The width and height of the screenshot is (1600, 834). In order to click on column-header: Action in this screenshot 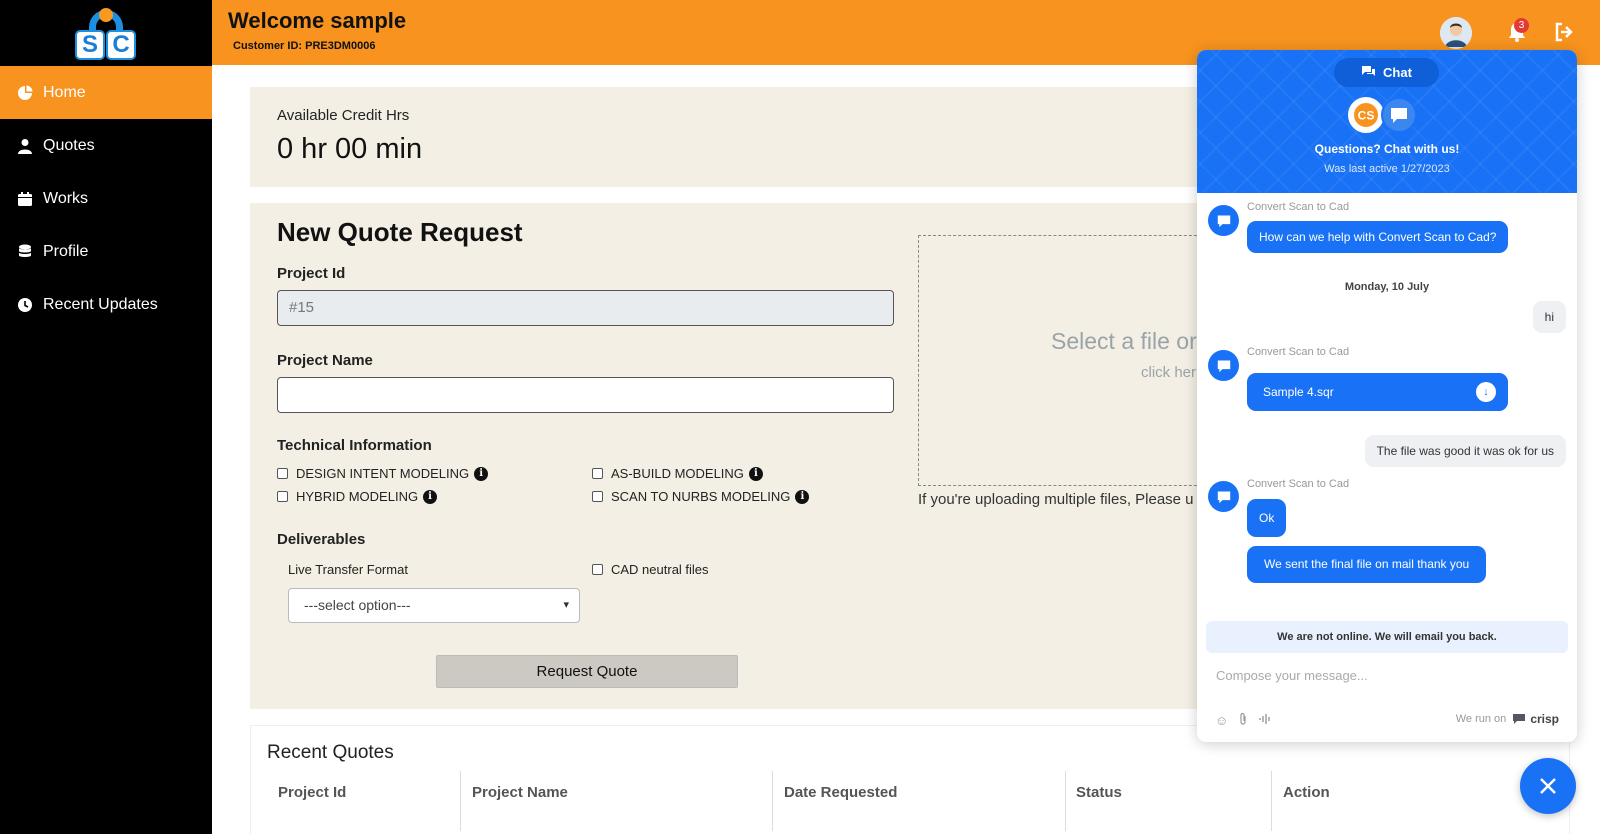, I will do `click(1306, 792)`.